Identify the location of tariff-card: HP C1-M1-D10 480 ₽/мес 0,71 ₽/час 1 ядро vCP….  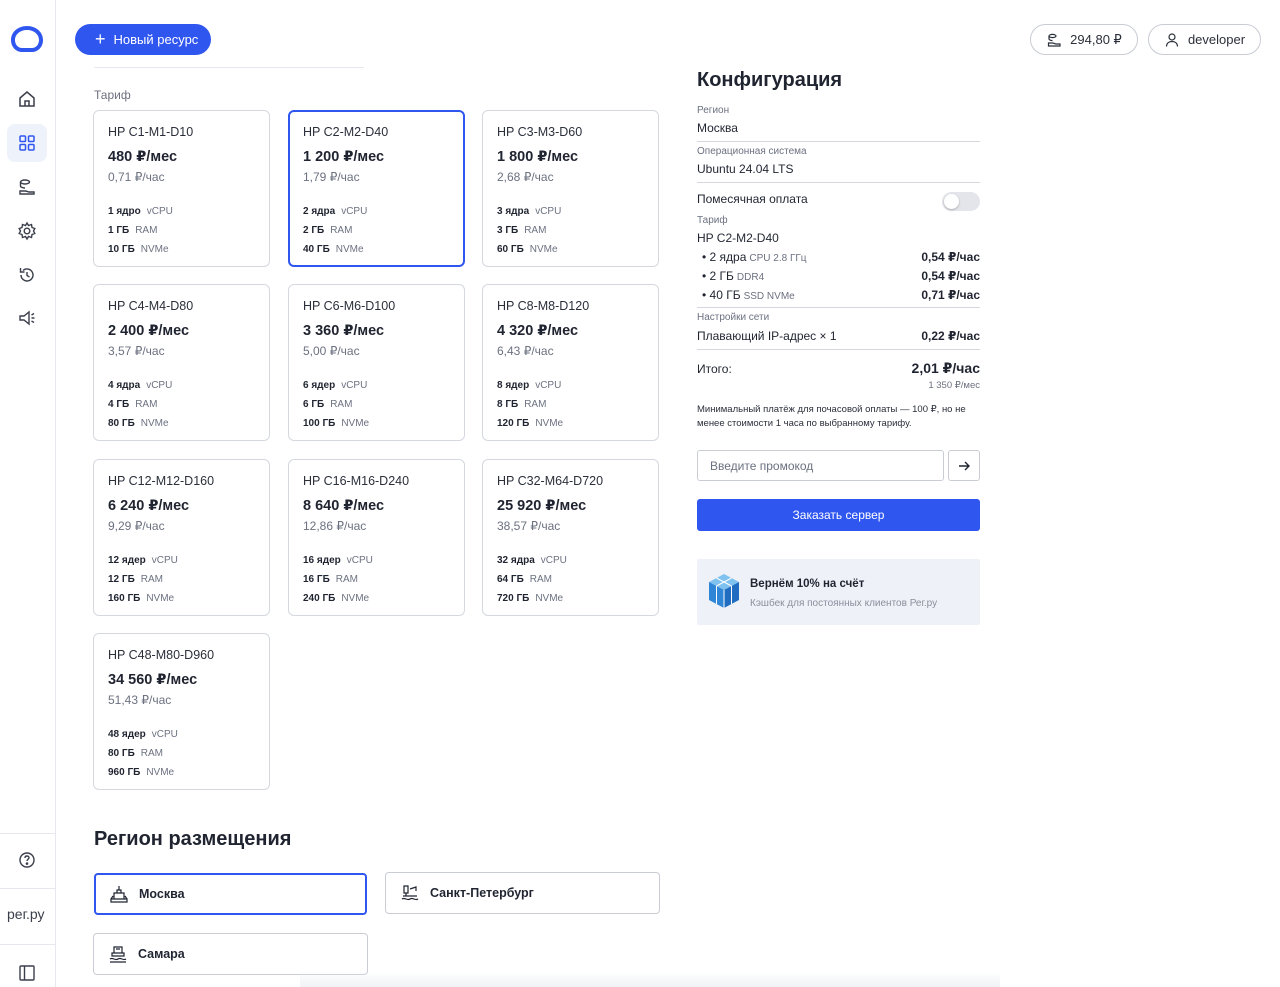
(181, 188).